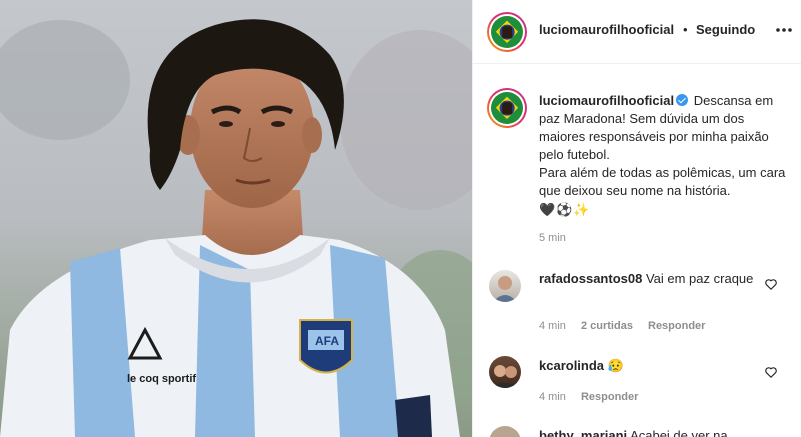 Image resolution: width=801 pixels, height=437 pixels. I want to click on more-horizontal-icon, so click(784, 30).